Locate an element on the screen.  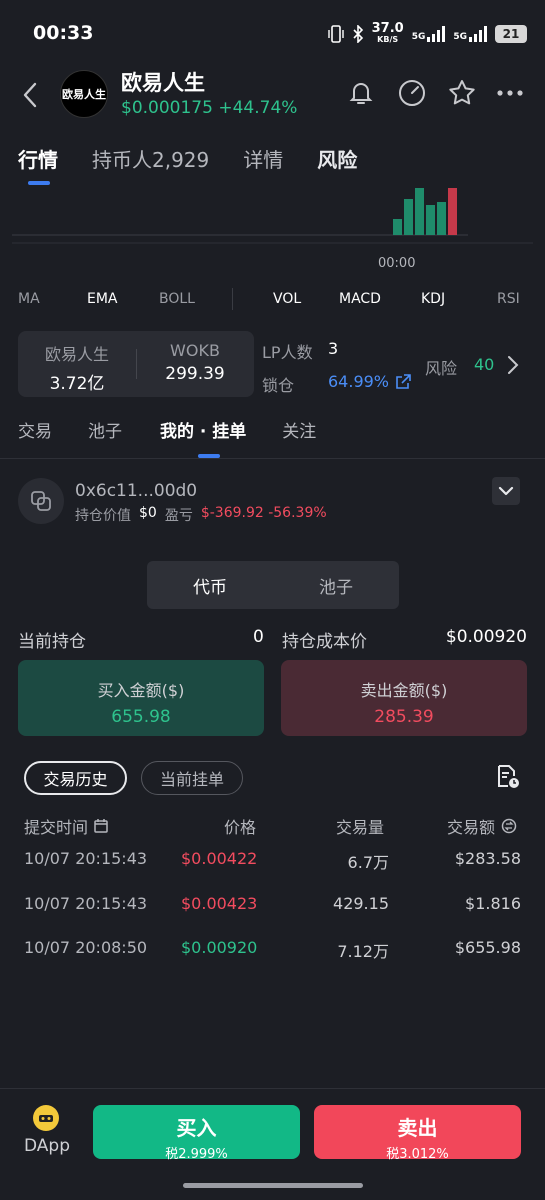
sell-amount-box: 卖出金额($) 285.39 is located at coordinates (404, 698).